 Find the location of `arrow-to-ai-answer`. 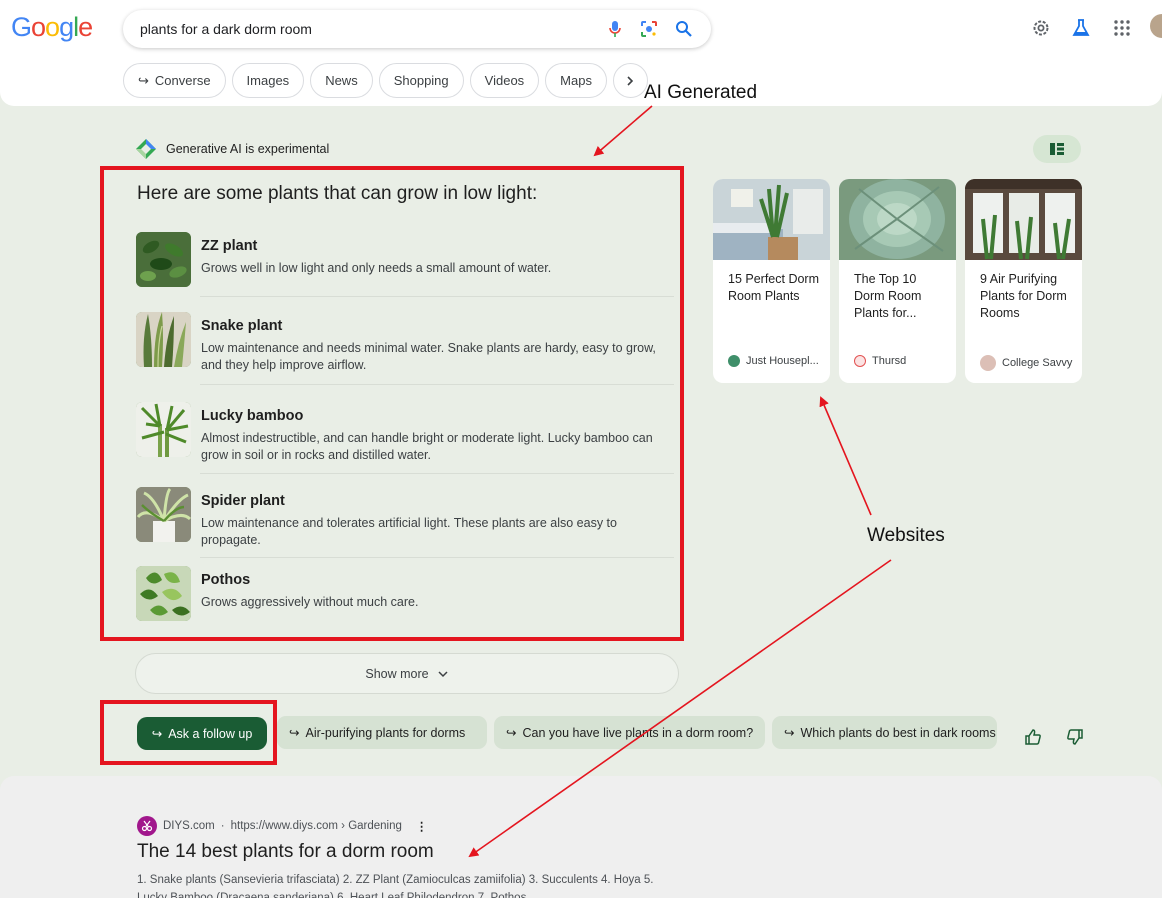

arrow-to-ai-answer is located at coordinates (623, 131).